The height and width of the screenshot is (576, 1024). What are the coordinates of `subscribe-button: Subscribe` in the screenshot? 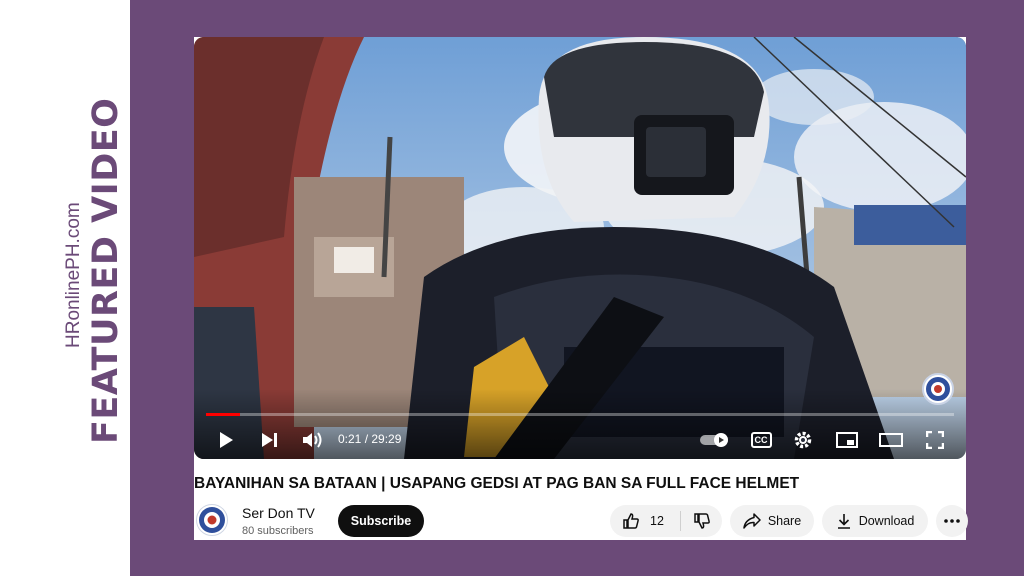 It's located at (381, 521).